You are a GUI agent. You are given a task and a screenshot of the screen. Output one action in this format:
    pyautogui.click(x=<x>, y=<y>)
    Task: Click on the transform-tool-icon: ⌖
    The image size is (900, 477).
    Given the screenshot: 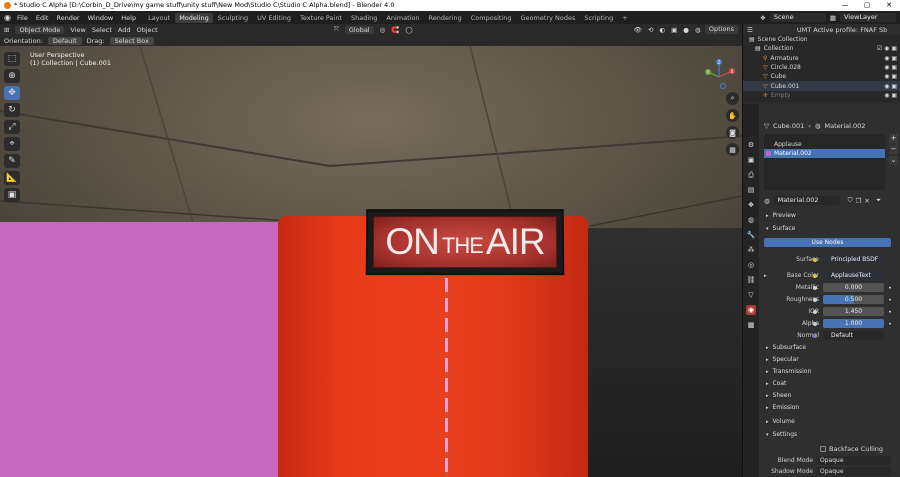 What is the action you would take?
    pyautogui.click(x=12, y=144)
    